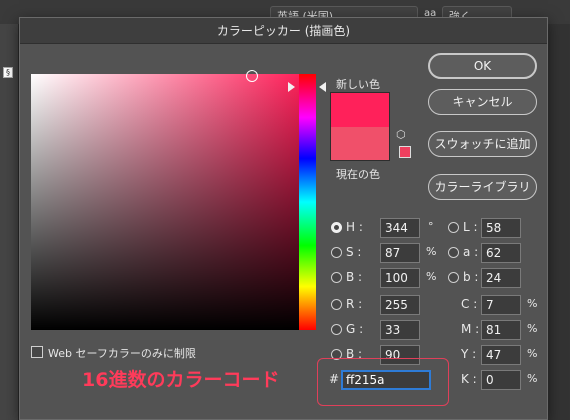  I want to click on red-input: 255, so click(400, 305).